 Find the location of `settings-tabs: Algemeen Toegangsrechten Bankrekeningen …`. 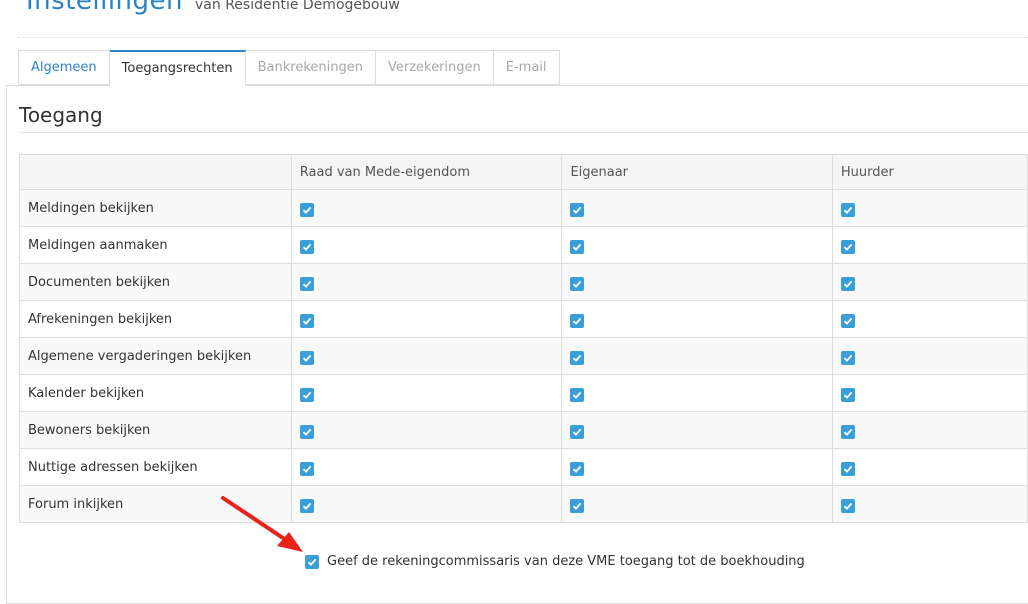

settings-tabs: Algemeen Toegangsrechten Bankrekeningen … is located at coordinates (289, 68).